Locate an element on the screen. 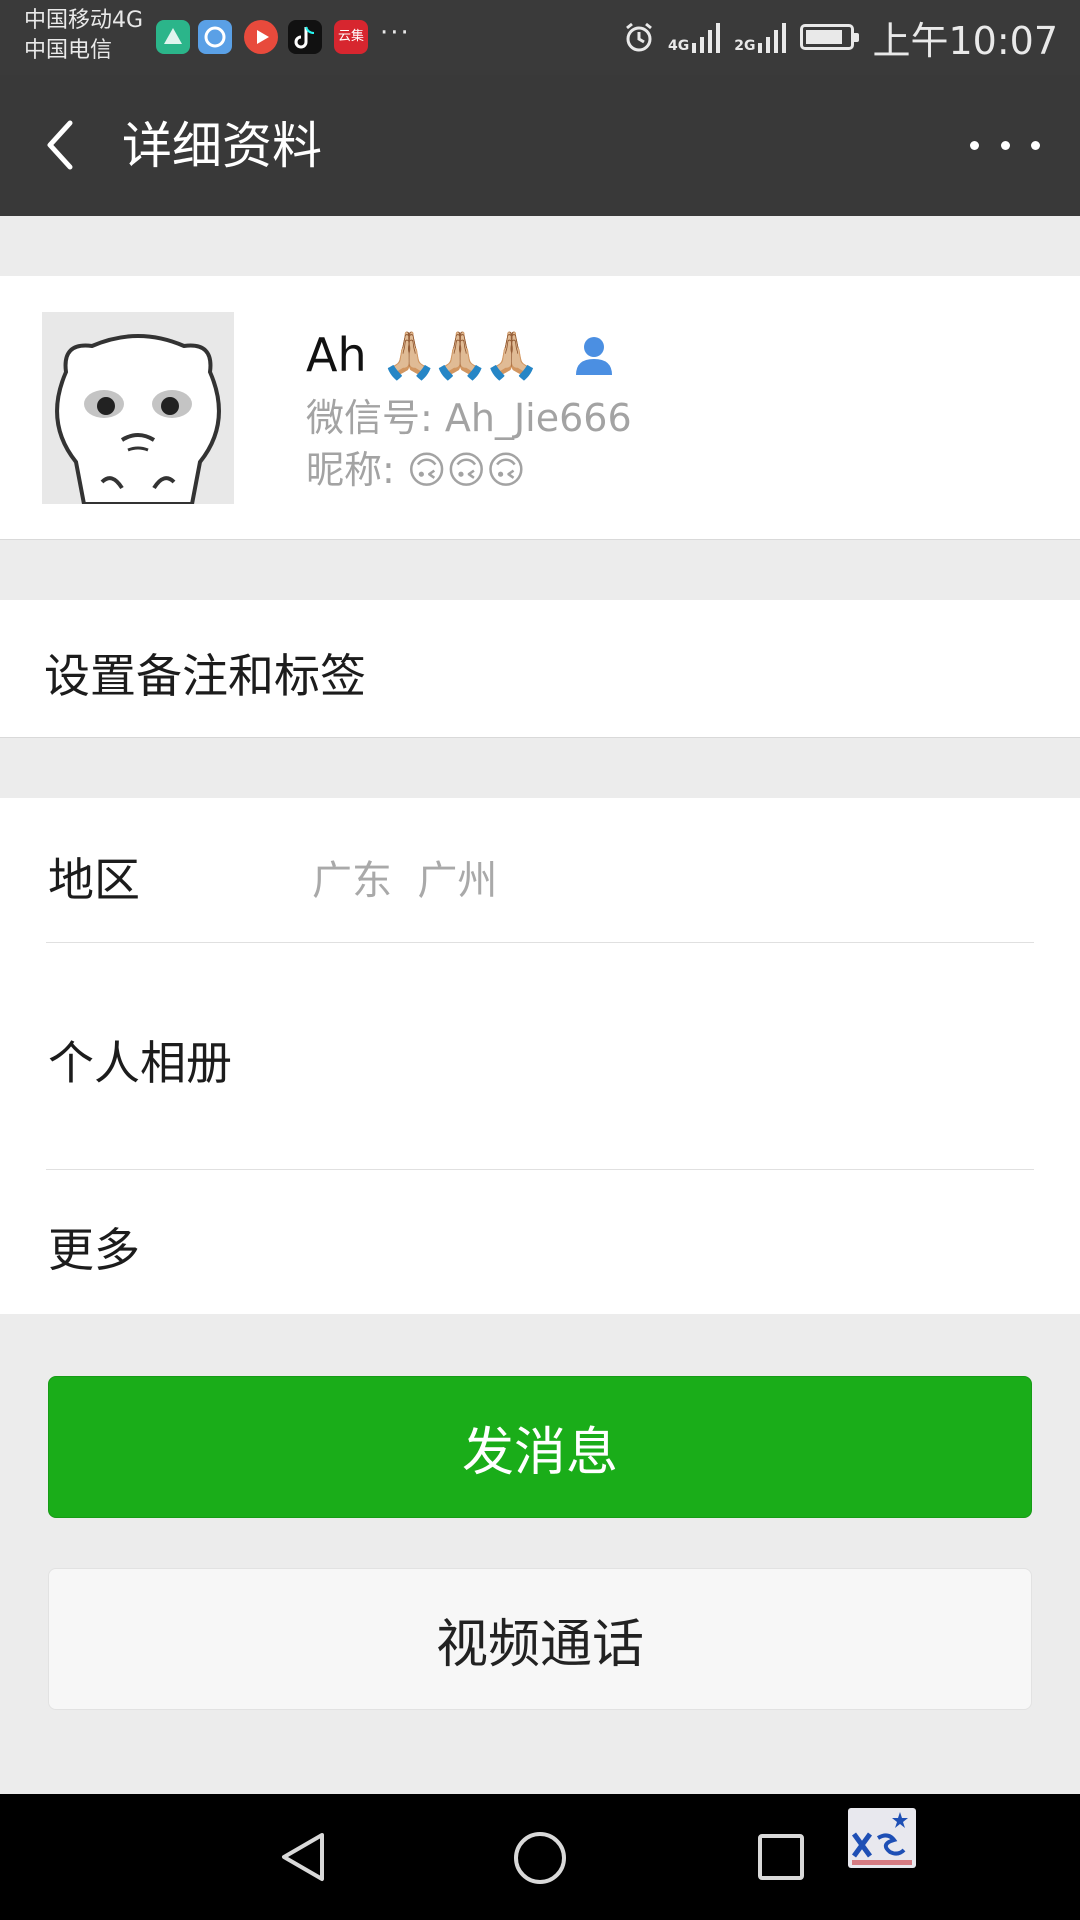  album-row: 个人相册 is located at coordinates (540, 1056).